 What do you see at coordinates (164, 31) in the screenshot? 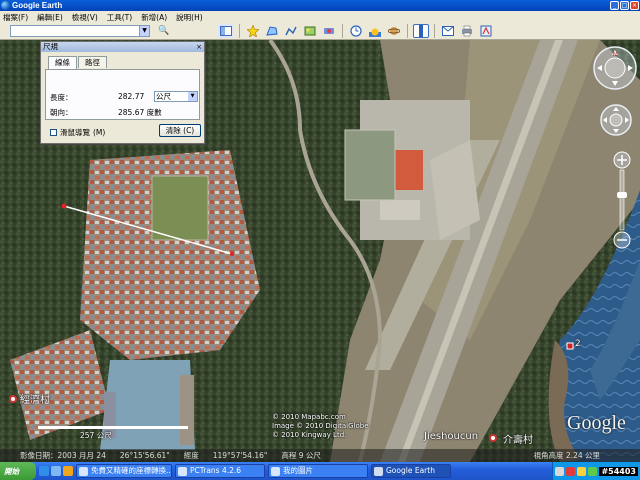
I see `search-icon: 🔍` at bounding box center [164, 31].